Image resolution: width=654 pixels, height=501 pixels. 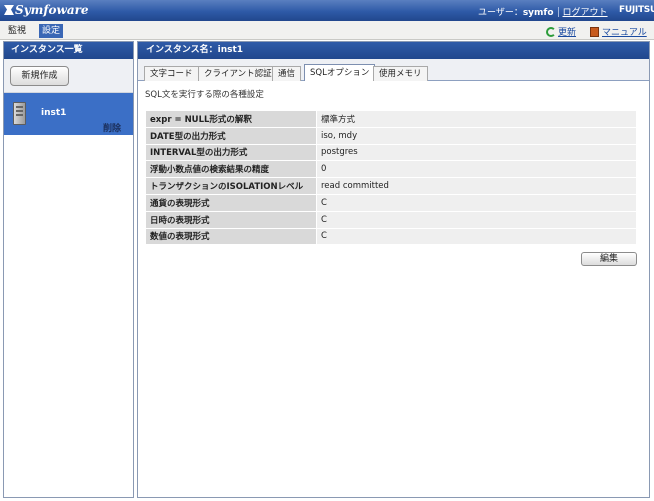 What do you see at coordinates (68, 114) in the screenshot?
I see `instance-item-inst1: inst1 削除` at bounding box center [68, 114].